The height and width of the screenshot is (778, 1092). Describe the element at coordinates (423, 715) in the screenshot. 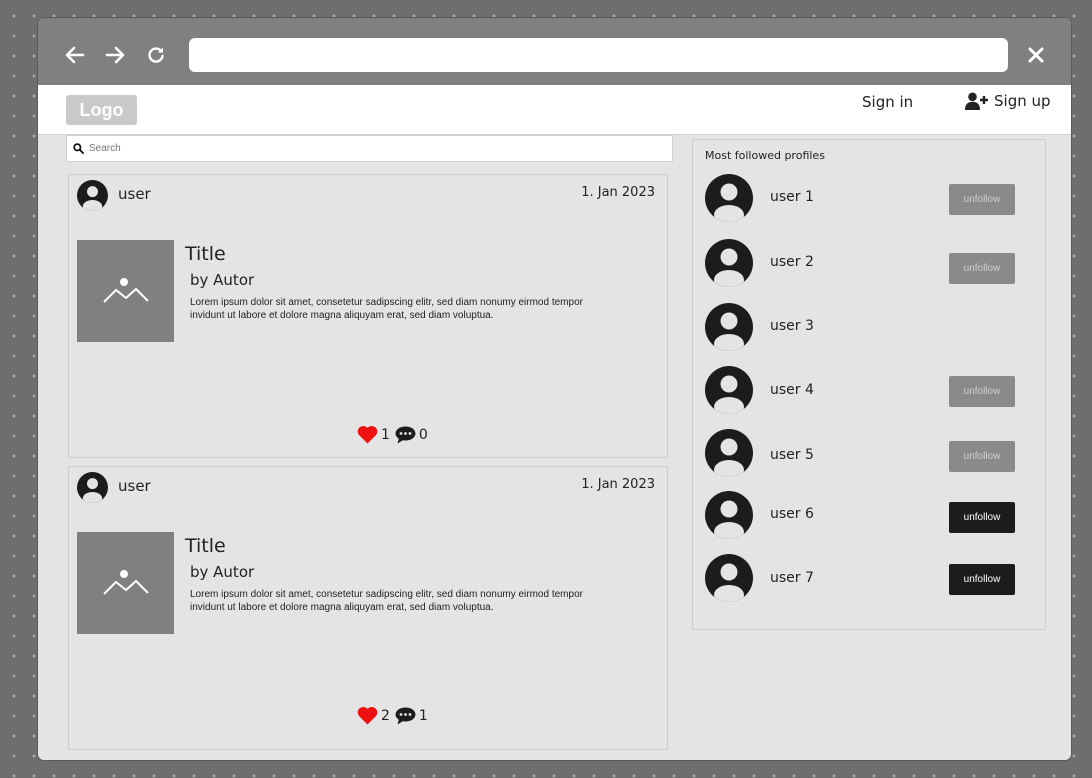

I see `comment-count: 1` at that location.